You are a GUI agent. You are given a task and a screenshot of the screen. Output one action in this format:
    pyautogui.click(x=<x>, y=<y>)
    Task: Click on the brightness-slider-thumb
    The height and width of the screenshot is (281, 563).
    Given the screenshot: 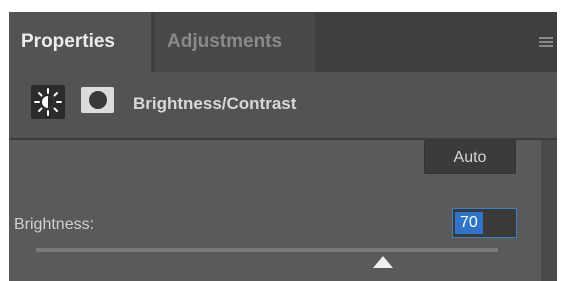 What is the action you would take?
    pyautogui.click(x=382, y=262)
    